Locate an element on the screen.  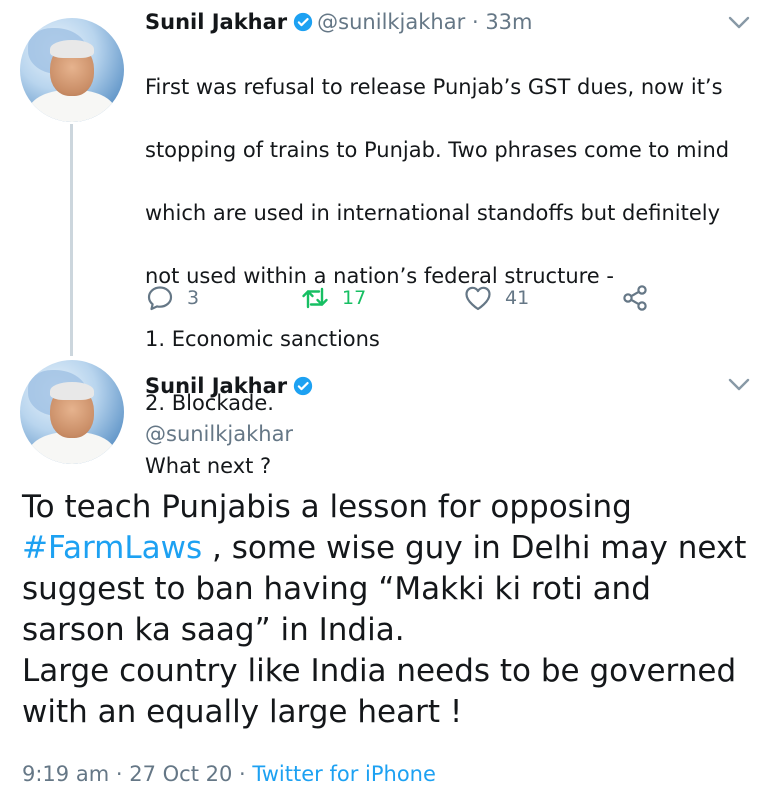
reply-count: 3 is located at coordinates (193, 298).